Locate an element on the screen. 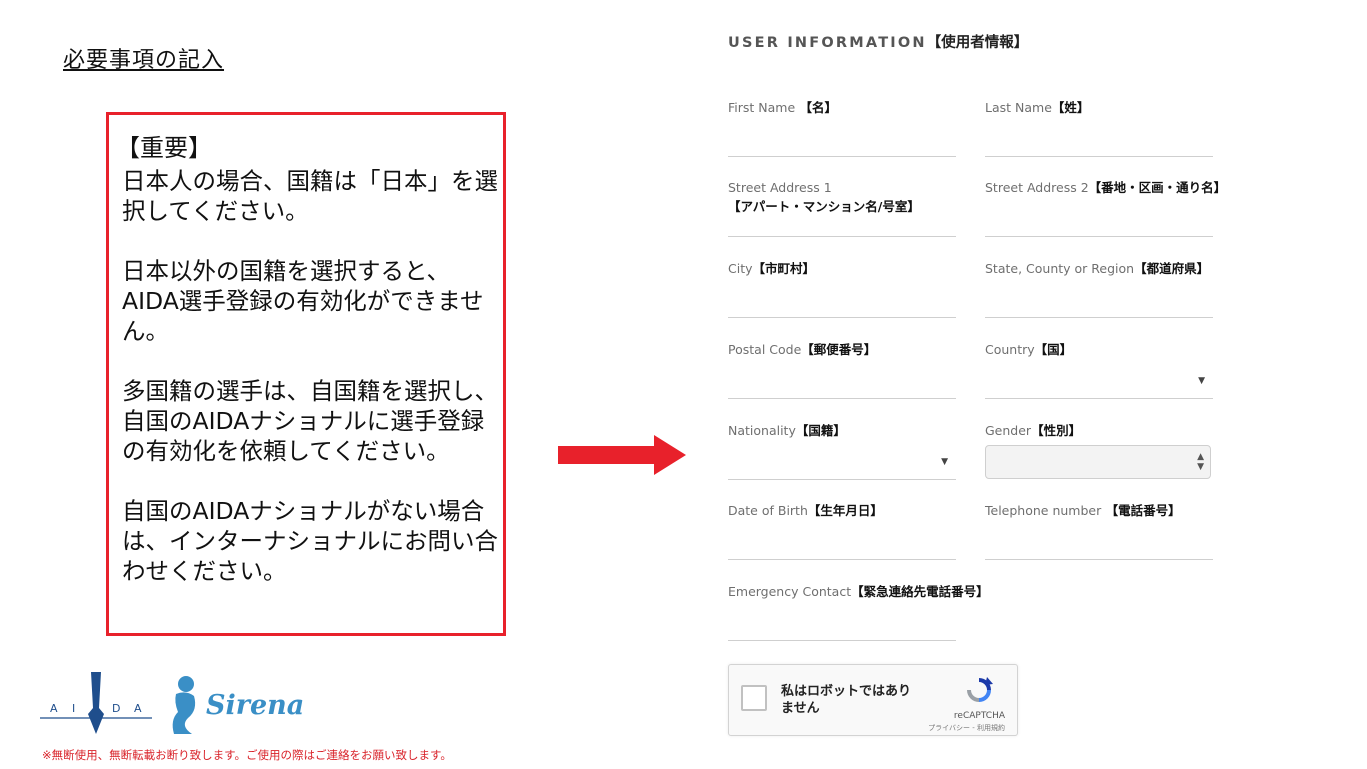 This screenshot has height=769, width=1367. street-address-1-field: Street Address 1 【アパート・マンション名/号室】 is located at coordinates (842, 207).